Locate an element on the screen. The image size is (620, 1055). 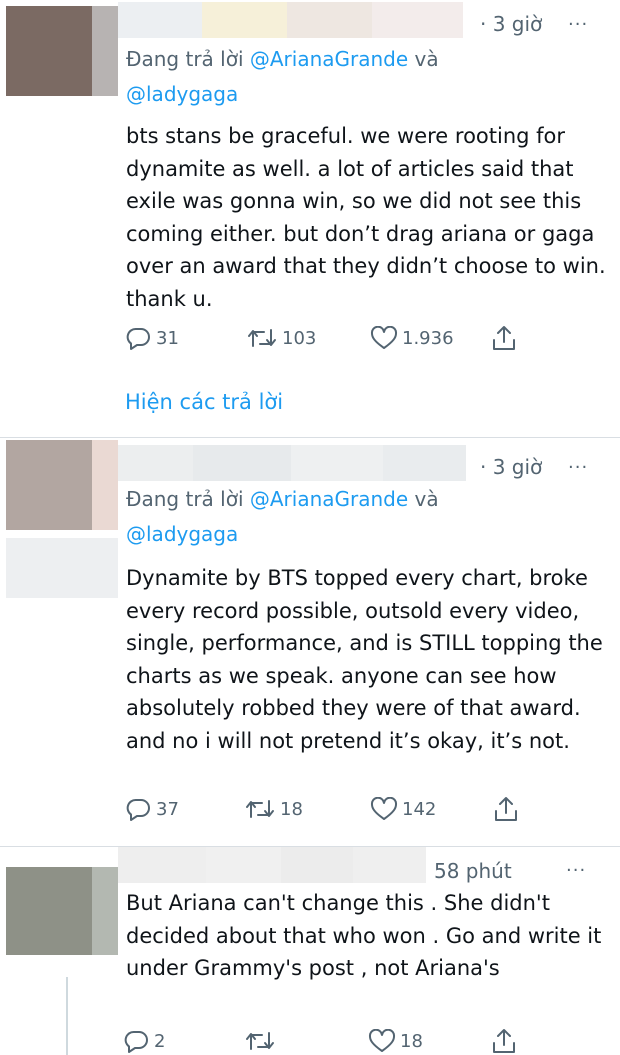
like-count: 1.936 is located at coordinates (428, 338).